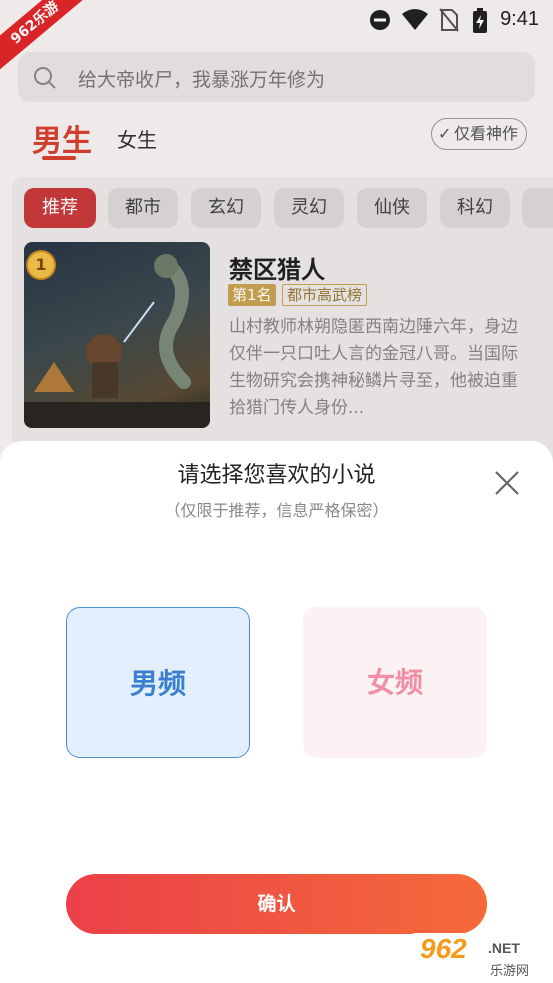 Image resolution: width=553 pixels, height=983 pixels. Describe the element at coordinates (443, 948) in the screenshot. I see `watermark-number: 962` at that location.